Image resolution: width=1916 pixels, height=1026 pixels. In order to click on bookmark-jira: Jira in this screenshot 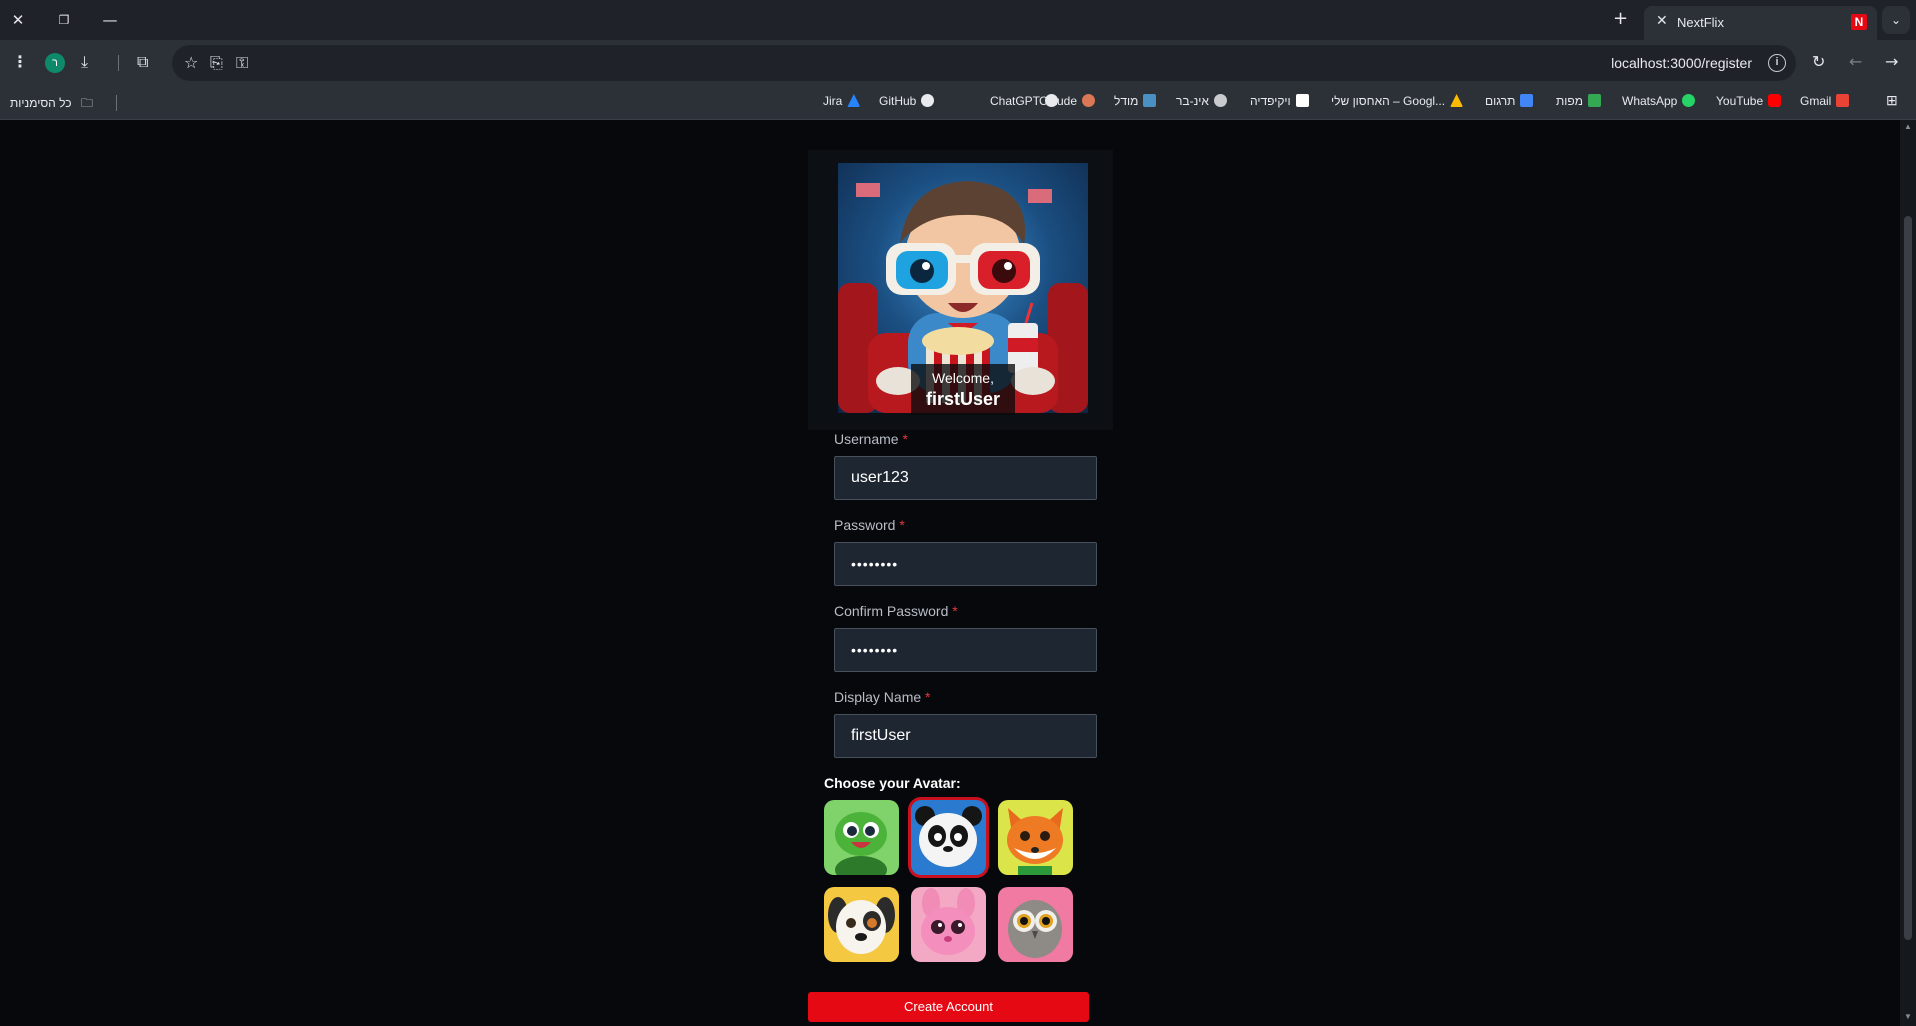, I will do `click(842, 101)`.